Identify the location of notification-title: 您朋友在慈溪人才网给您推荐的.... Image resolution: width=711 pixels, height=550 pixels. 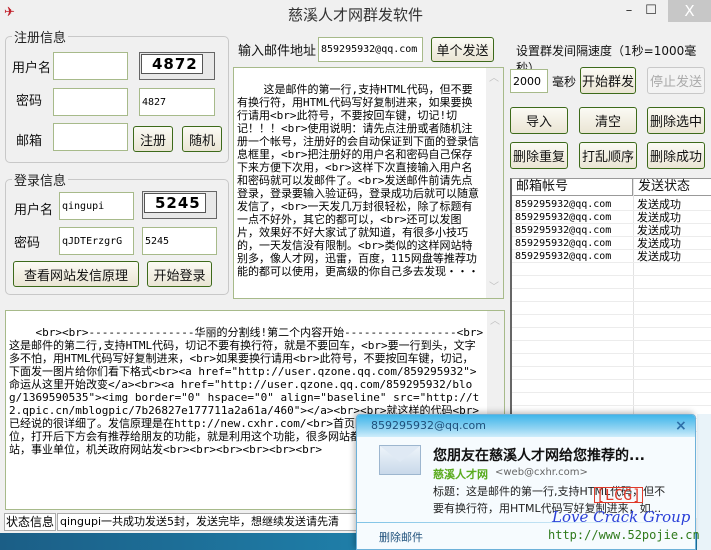
(539, 455).